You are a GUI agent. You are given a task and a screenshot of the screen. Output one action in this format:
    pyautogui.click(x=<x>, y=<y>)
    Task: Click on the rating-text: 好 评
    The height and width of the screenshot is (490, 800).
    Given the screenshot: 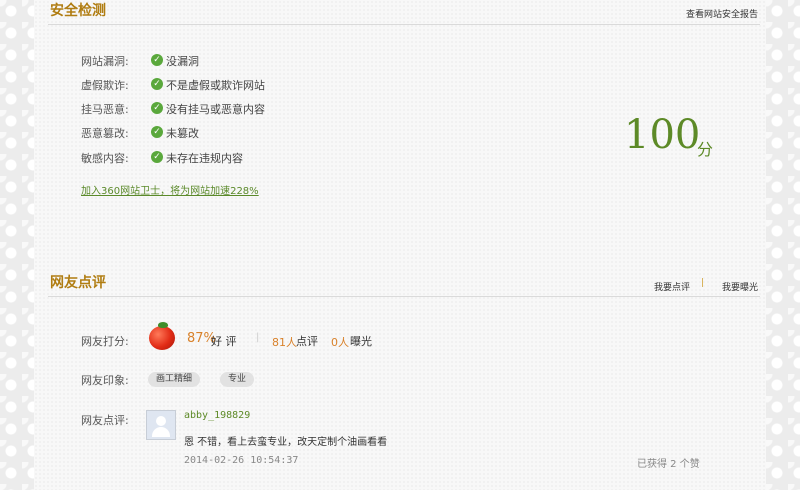 What is the action you would take?
    pyautogui.click(x=224, y=341)
    